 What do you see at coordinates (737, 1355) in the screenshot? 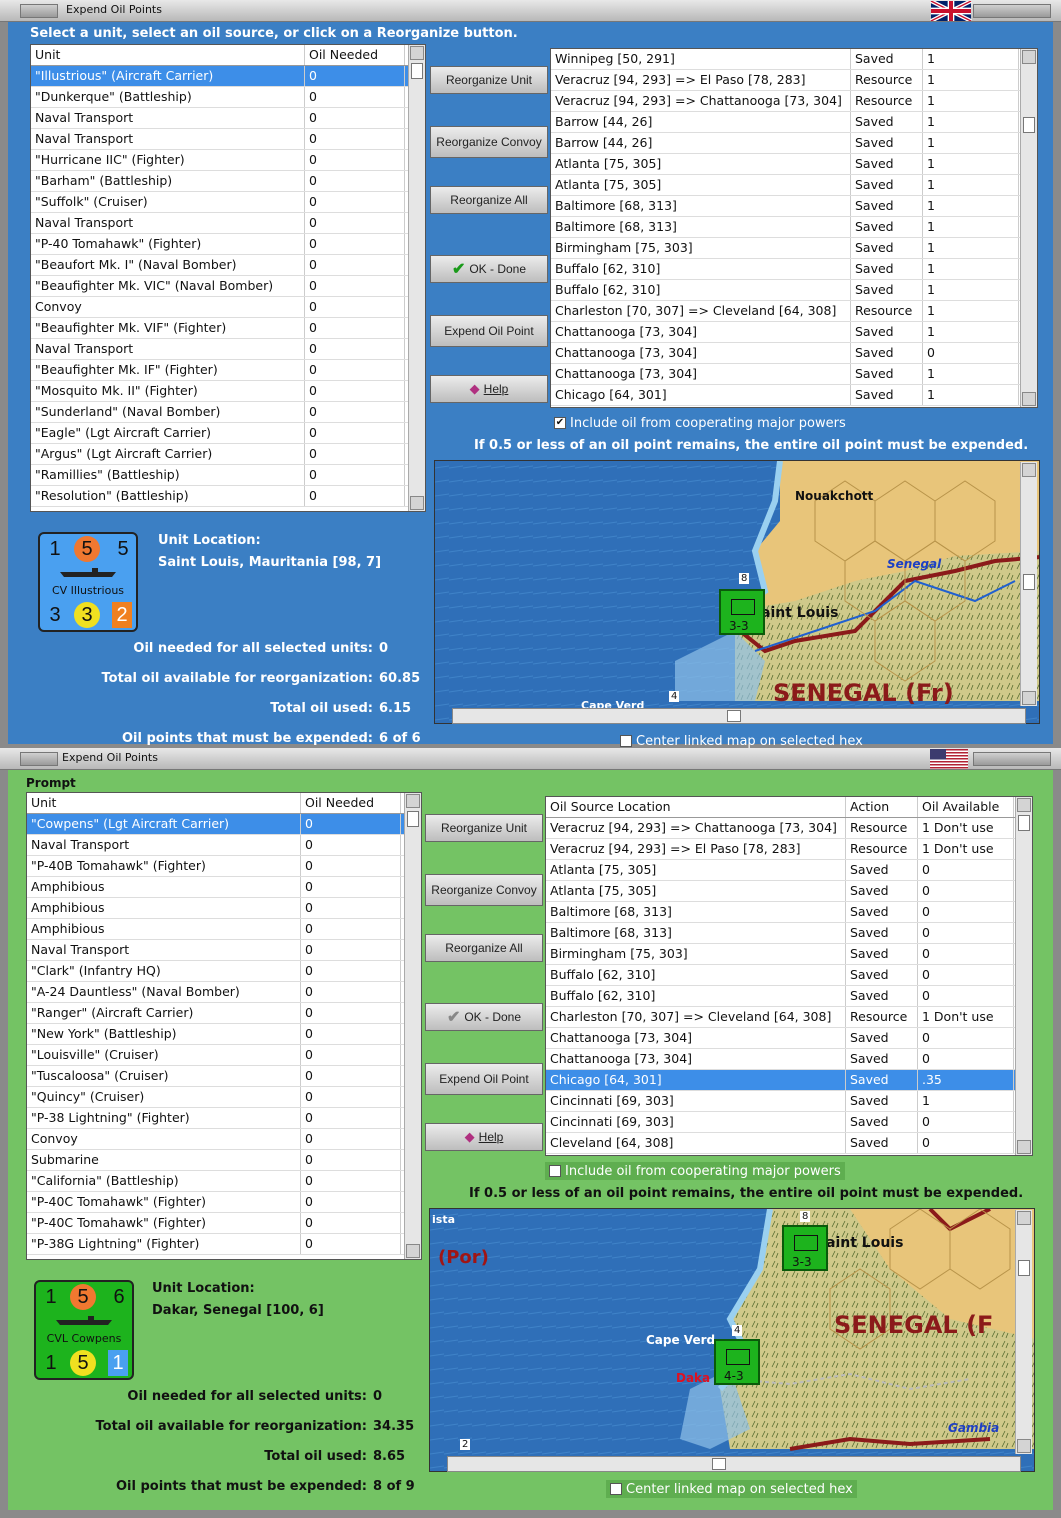
I see `map-unit-army-2: 4 4-3` at bounding box center [737, 1355].